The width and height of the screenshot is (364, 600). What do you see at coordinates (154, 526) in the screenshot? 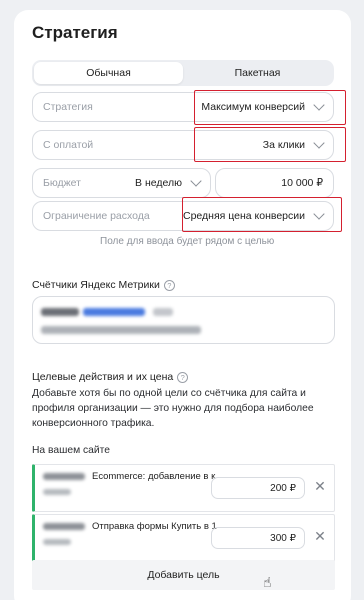
I see `goal-name: Отправка формы Купить в 1` at bounding box center [154, 526].